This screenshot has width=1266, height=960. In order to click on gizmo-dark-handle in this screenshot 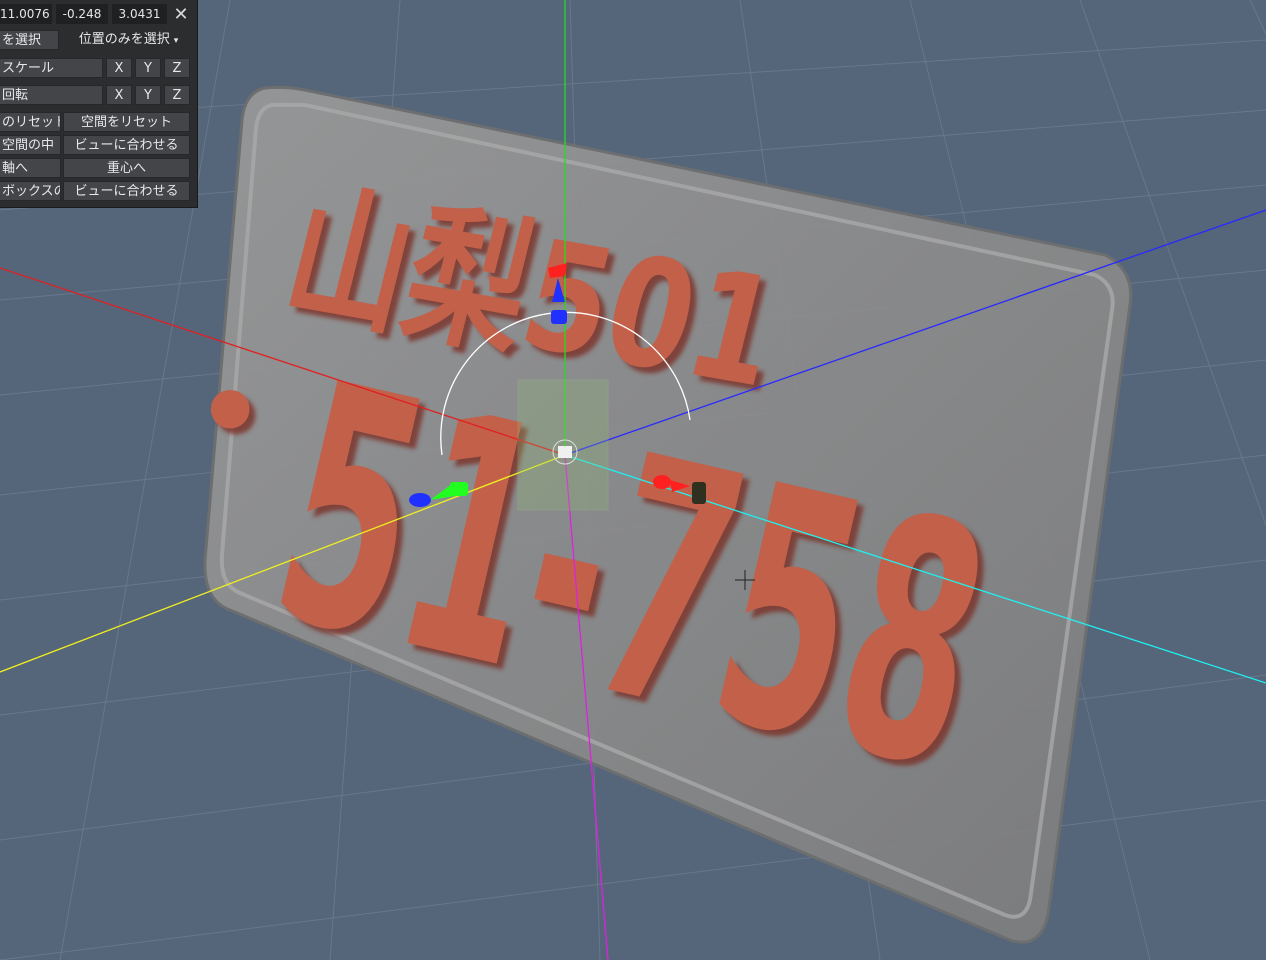, I will do `click(699, 493)`.